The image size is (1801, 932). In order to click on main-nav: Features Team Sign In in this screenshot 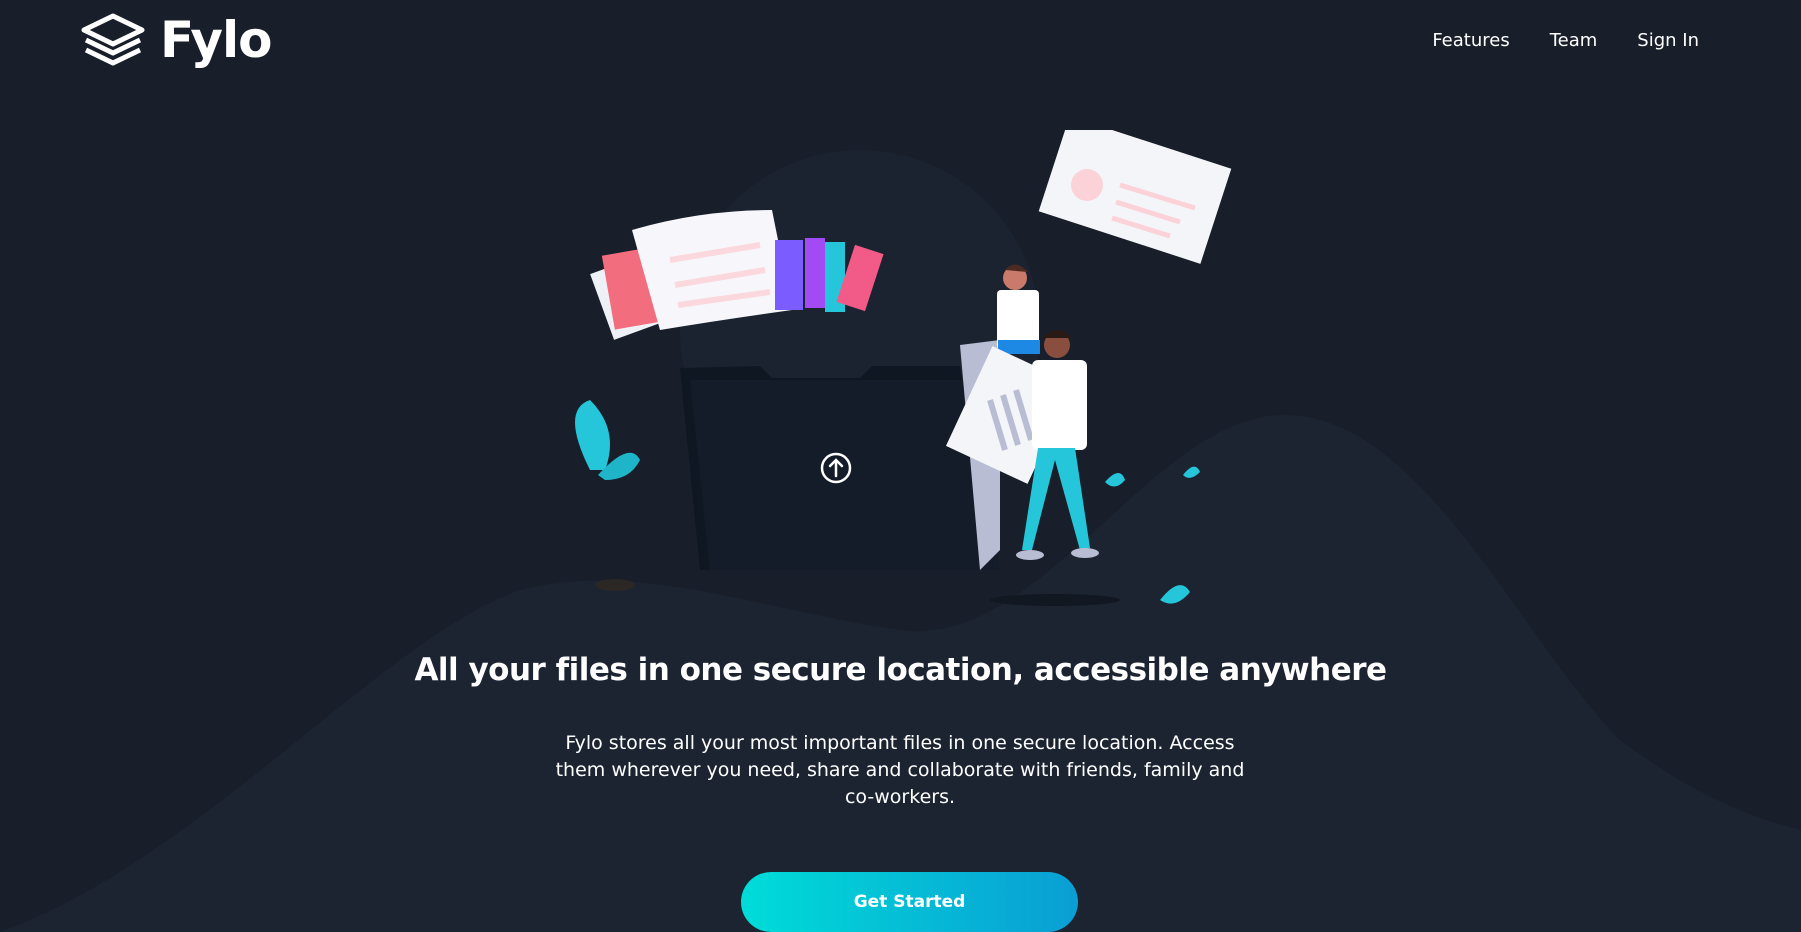, I will do `click(1565, 40)`.